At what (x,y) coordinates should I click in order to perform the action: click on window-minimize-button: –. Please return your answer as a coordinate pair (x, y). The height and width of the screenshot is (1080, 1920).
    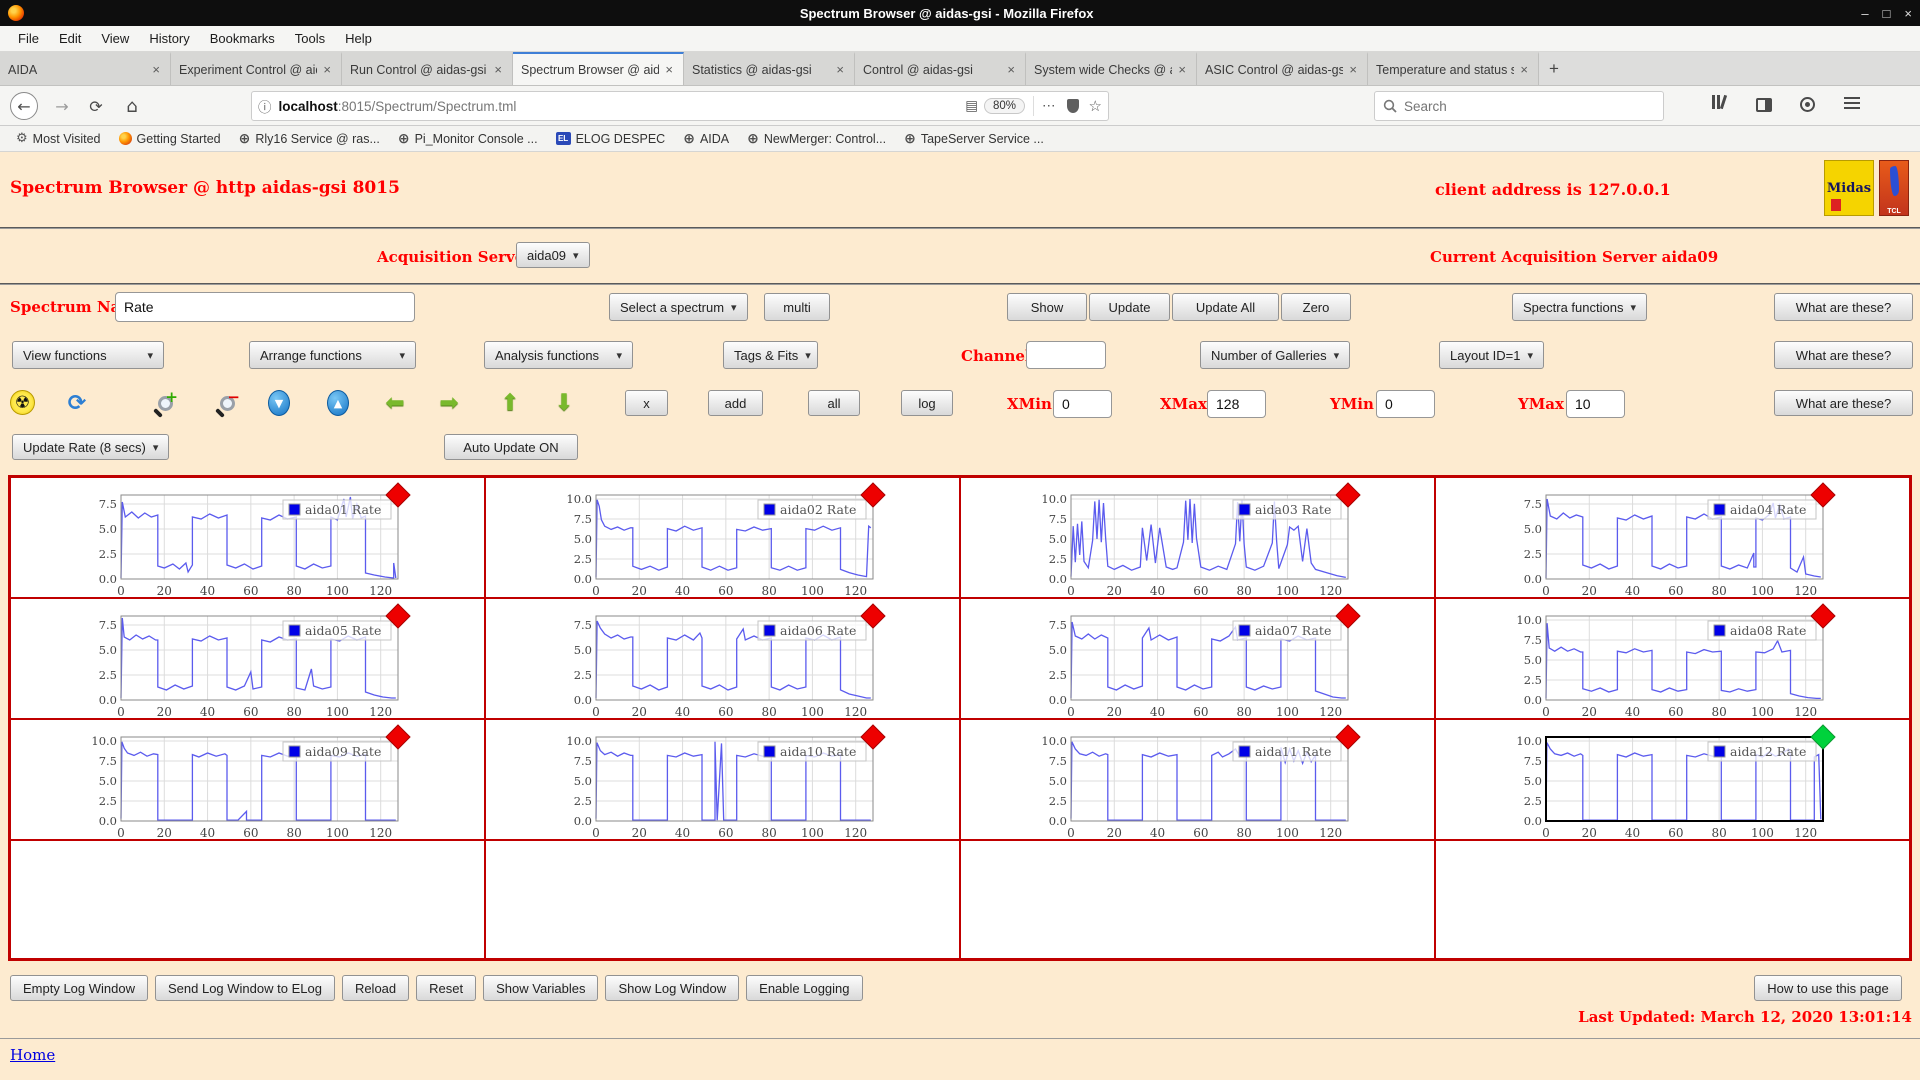
    Looking at the image, I should click on (1864, 13).